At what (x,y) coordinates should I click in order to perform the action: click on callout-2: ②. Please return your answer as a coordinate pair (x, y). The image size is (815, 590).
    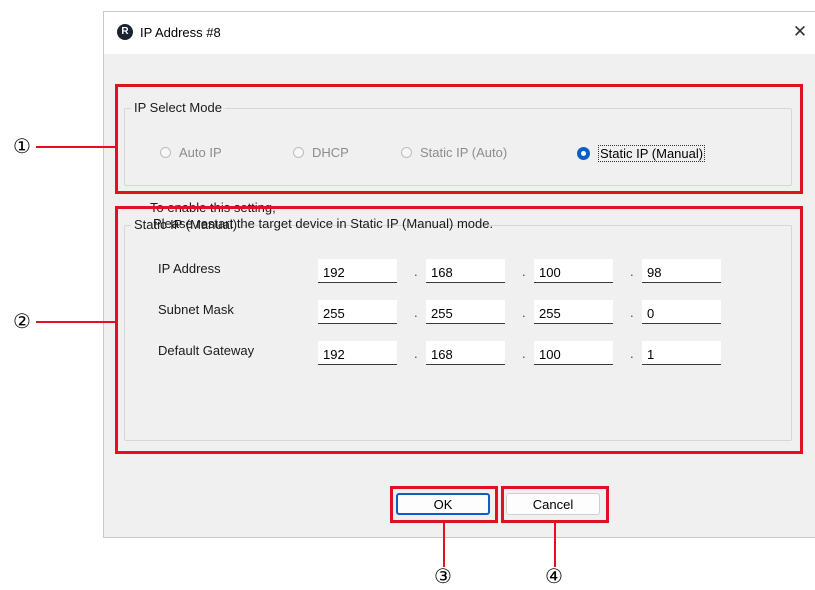
    Looking at the image, I should click on (22, 321).